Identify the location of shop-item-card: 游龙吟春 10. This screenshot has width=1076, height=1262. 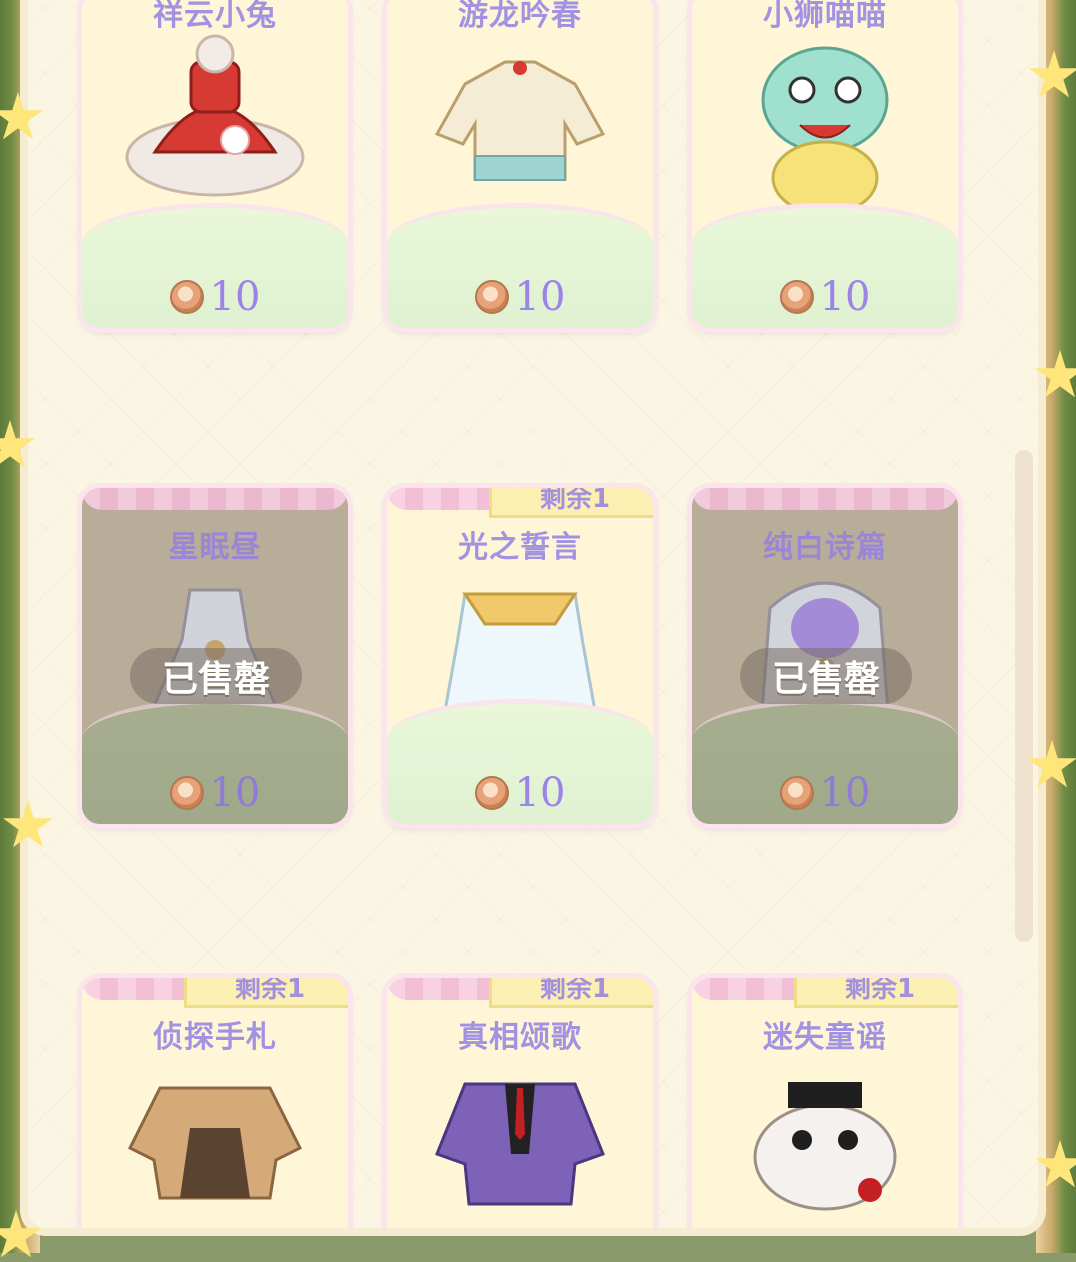
(520, 164).